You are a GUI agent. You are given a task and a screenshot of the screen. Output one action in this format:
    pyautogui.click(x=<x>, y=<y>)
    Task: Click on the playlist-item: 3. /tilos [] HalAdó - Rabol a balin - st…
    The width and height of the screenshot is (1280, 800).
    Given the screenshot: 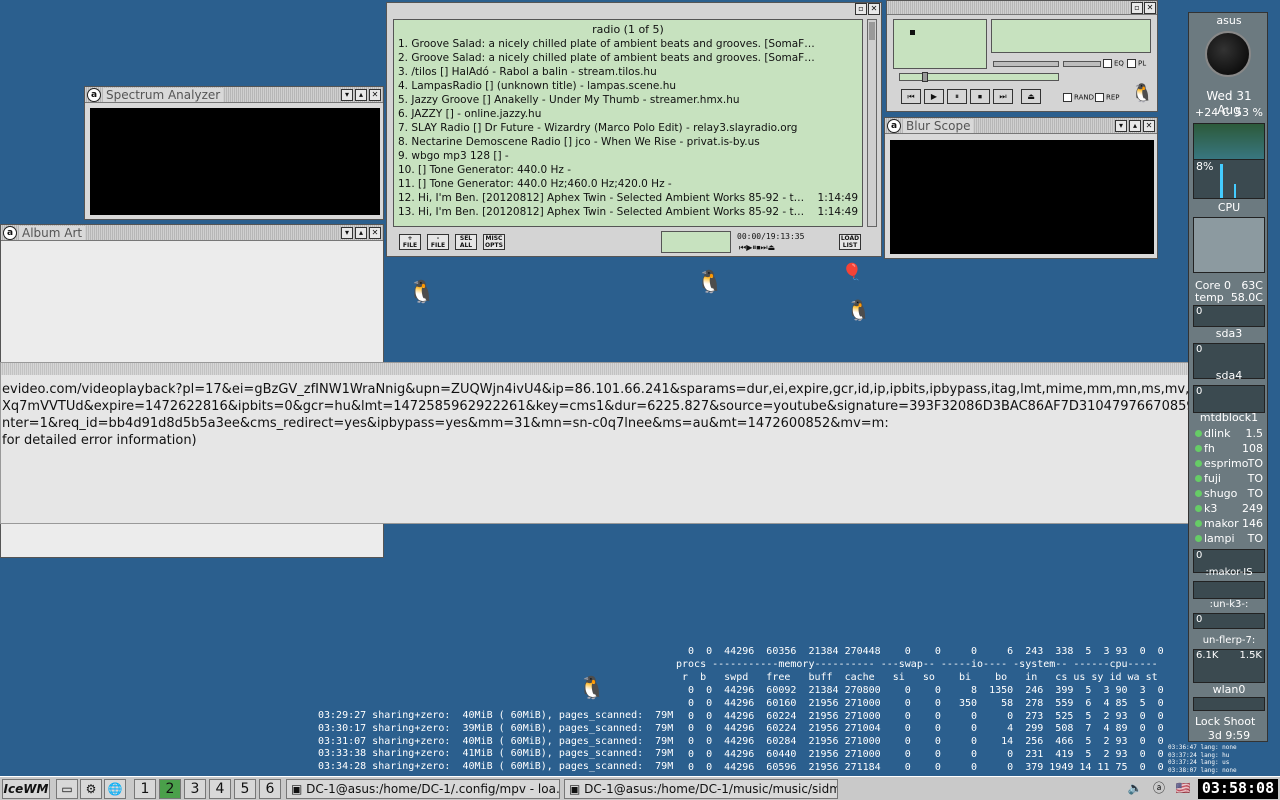 What is the action you would take?
    pyautogui.click(x=628, y=72)
    